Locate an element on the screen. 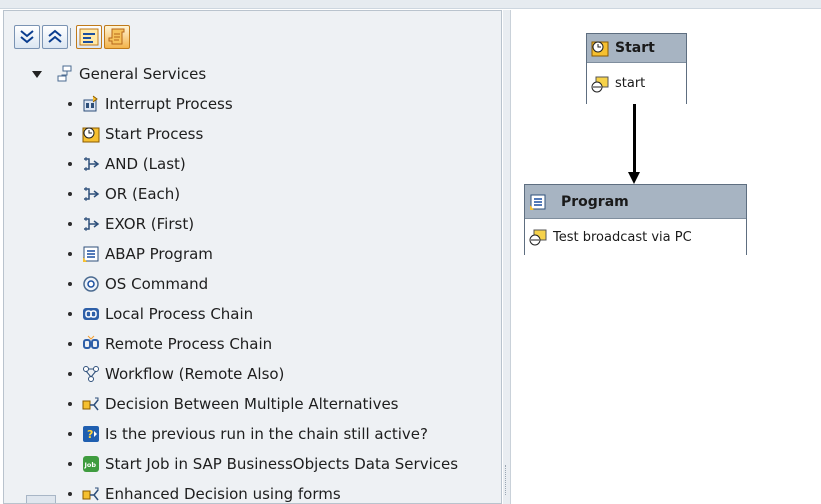  double-chevron-down-icon is located at coordinates (27, 37).